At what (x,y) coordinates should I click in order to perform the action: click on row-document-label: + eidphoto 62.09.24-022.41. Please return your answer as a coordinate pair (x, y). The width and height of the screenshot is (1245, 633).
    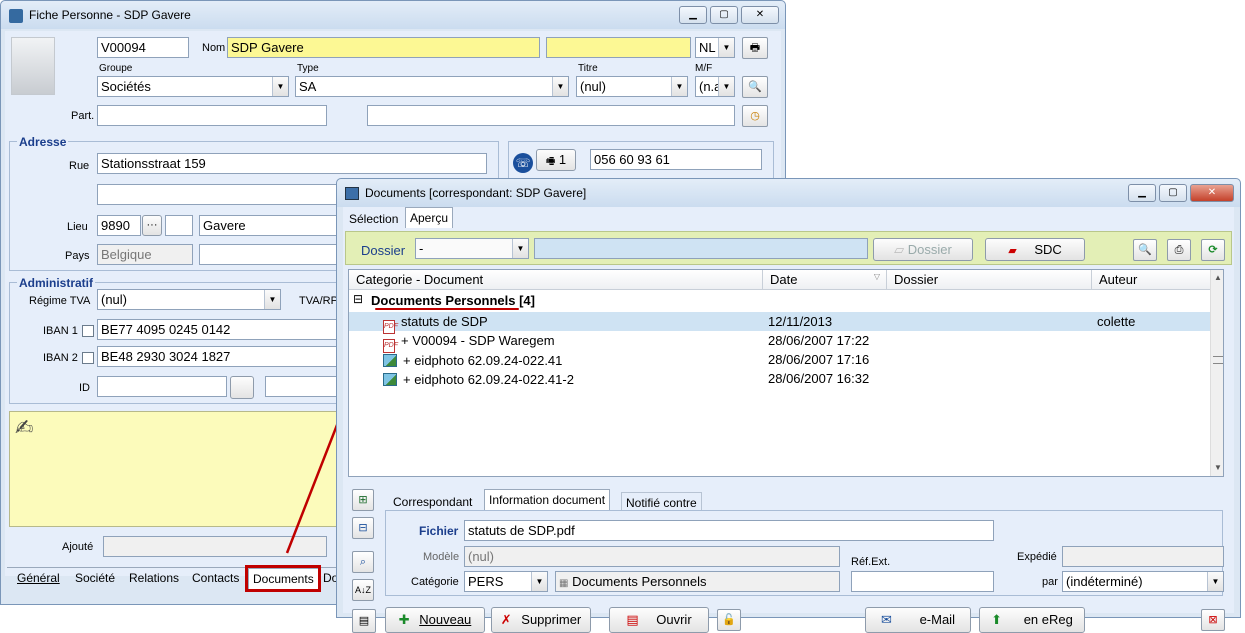
    Looking at the image, I should click on (483, 360).